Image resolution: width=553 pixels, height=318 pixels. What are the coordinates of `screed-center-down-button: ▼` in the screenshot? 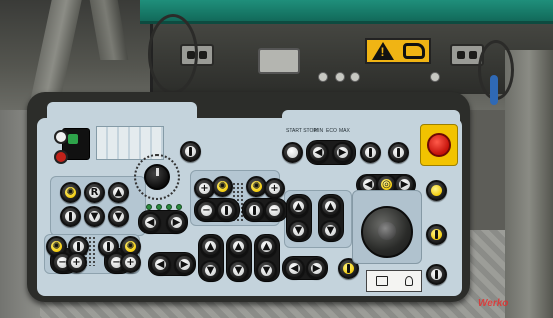 It's located at (238, 270).